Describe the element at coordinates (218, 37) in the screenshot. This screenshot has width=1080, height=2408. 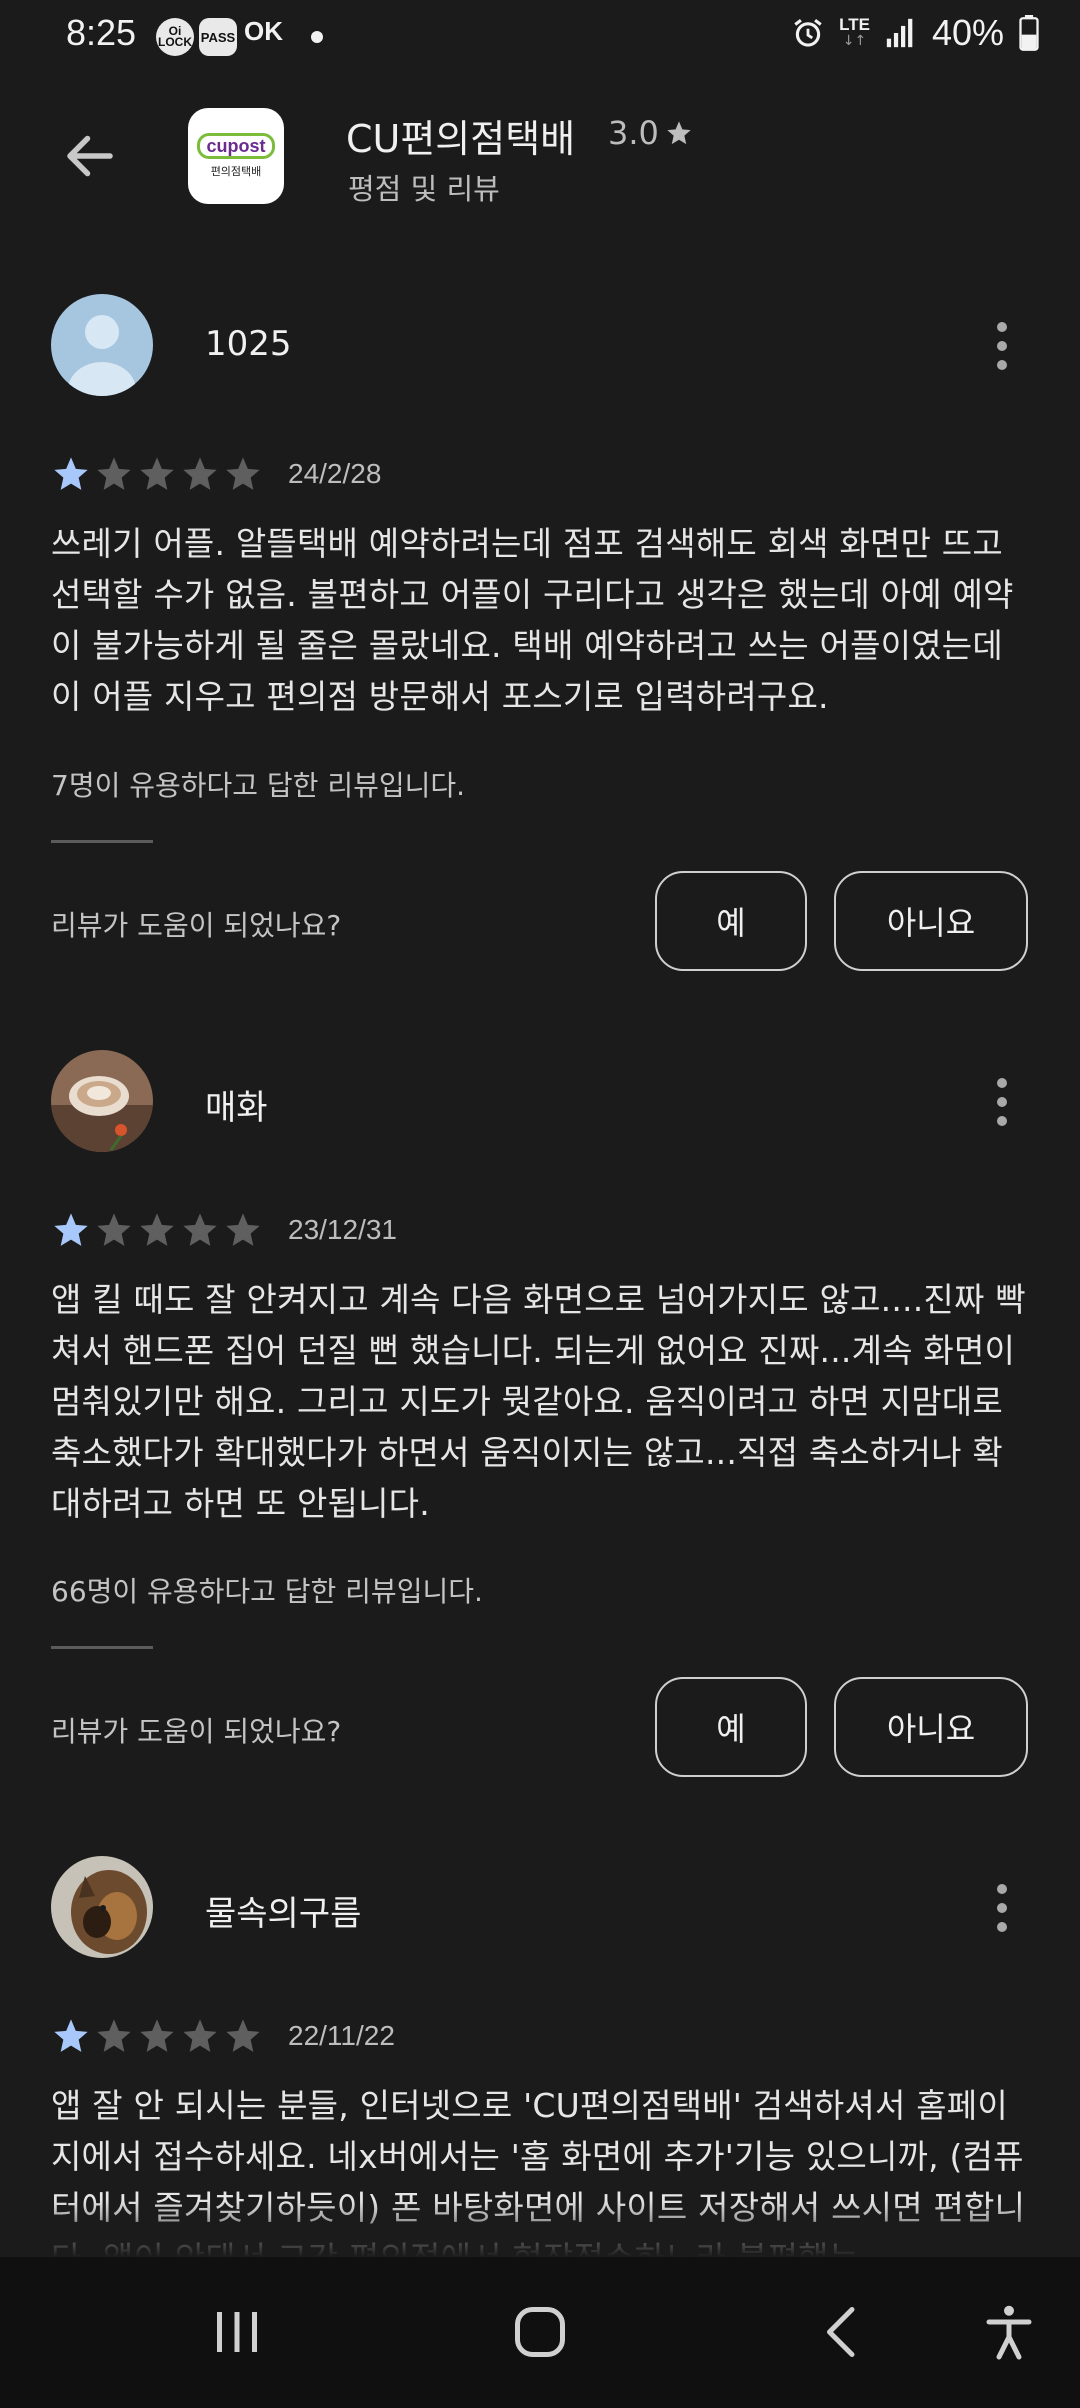
I see `pass-app-icon: PASS` at that location.